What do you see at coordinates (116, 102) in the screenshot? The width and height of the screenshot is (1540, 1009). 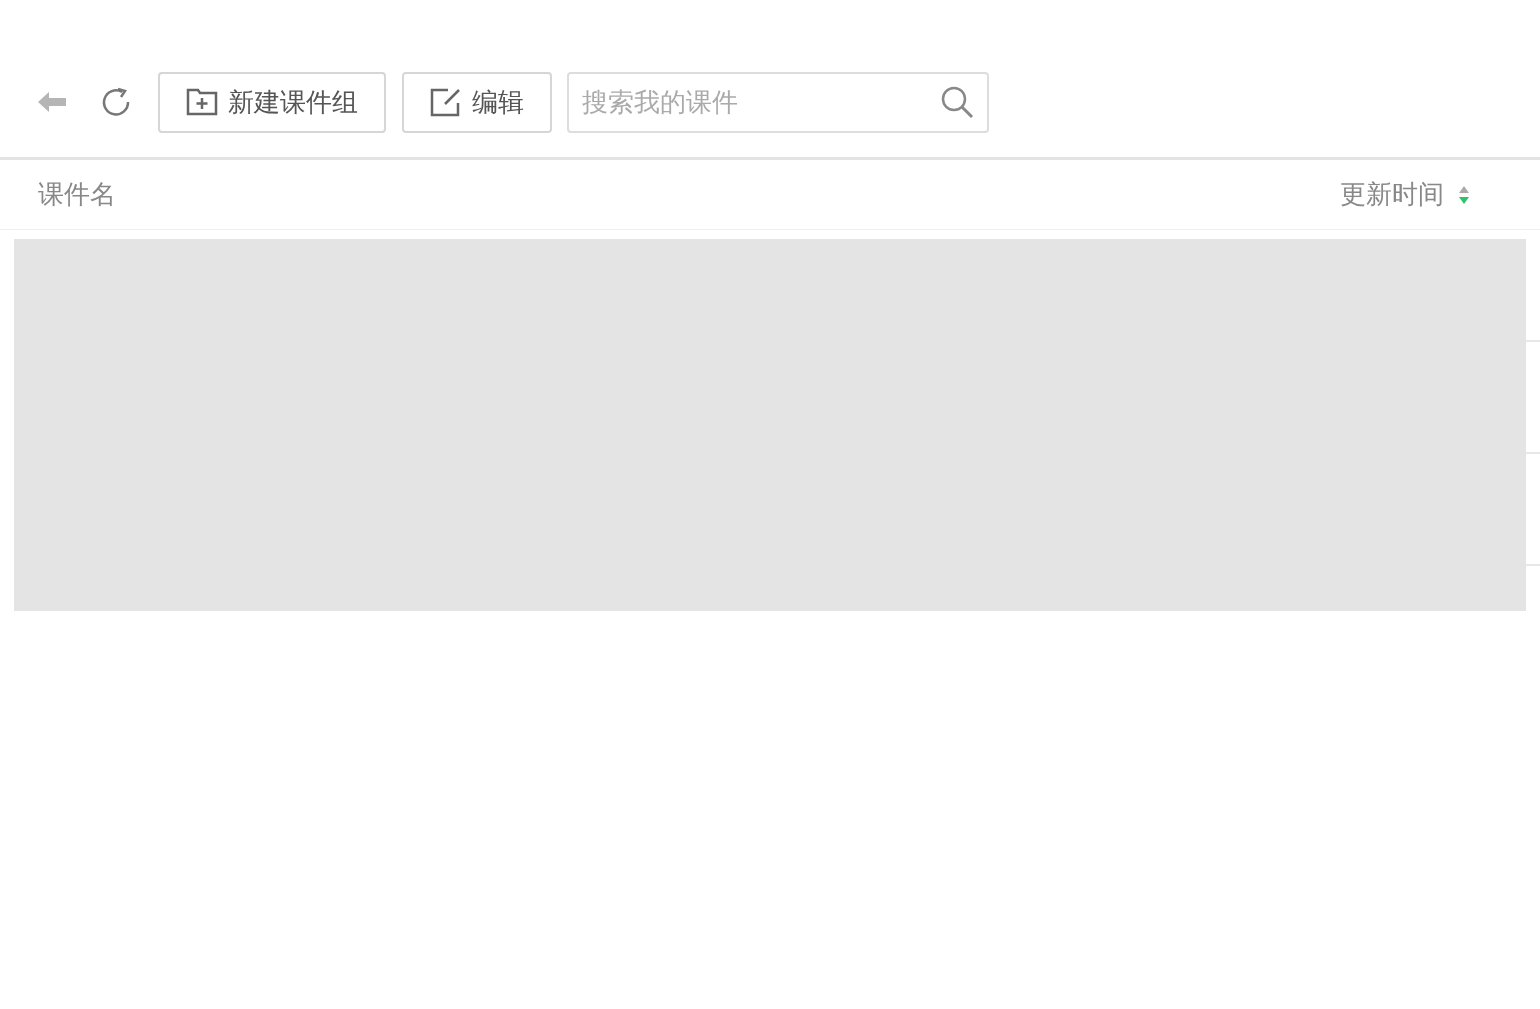 I see `refresh-icon` at bounding box center [116, 102].